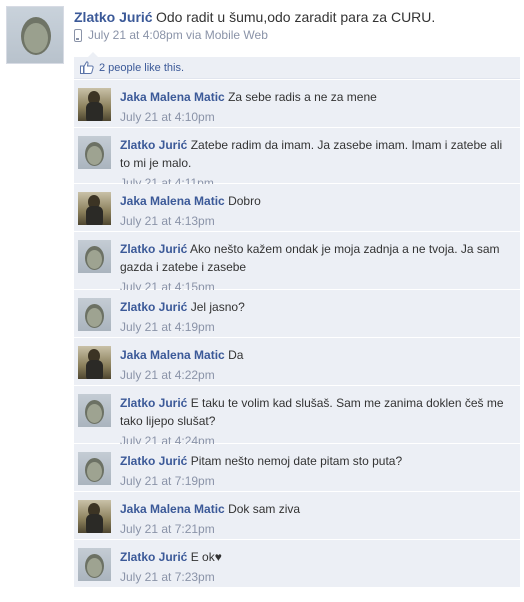 This screenshot has width=524, height=602. What do you see at coordinates (296, 461) in the screenshot?
I see `comment-text: Pitam nešto nemoj date pitam sto puta?` at bounding box center [296, 461].